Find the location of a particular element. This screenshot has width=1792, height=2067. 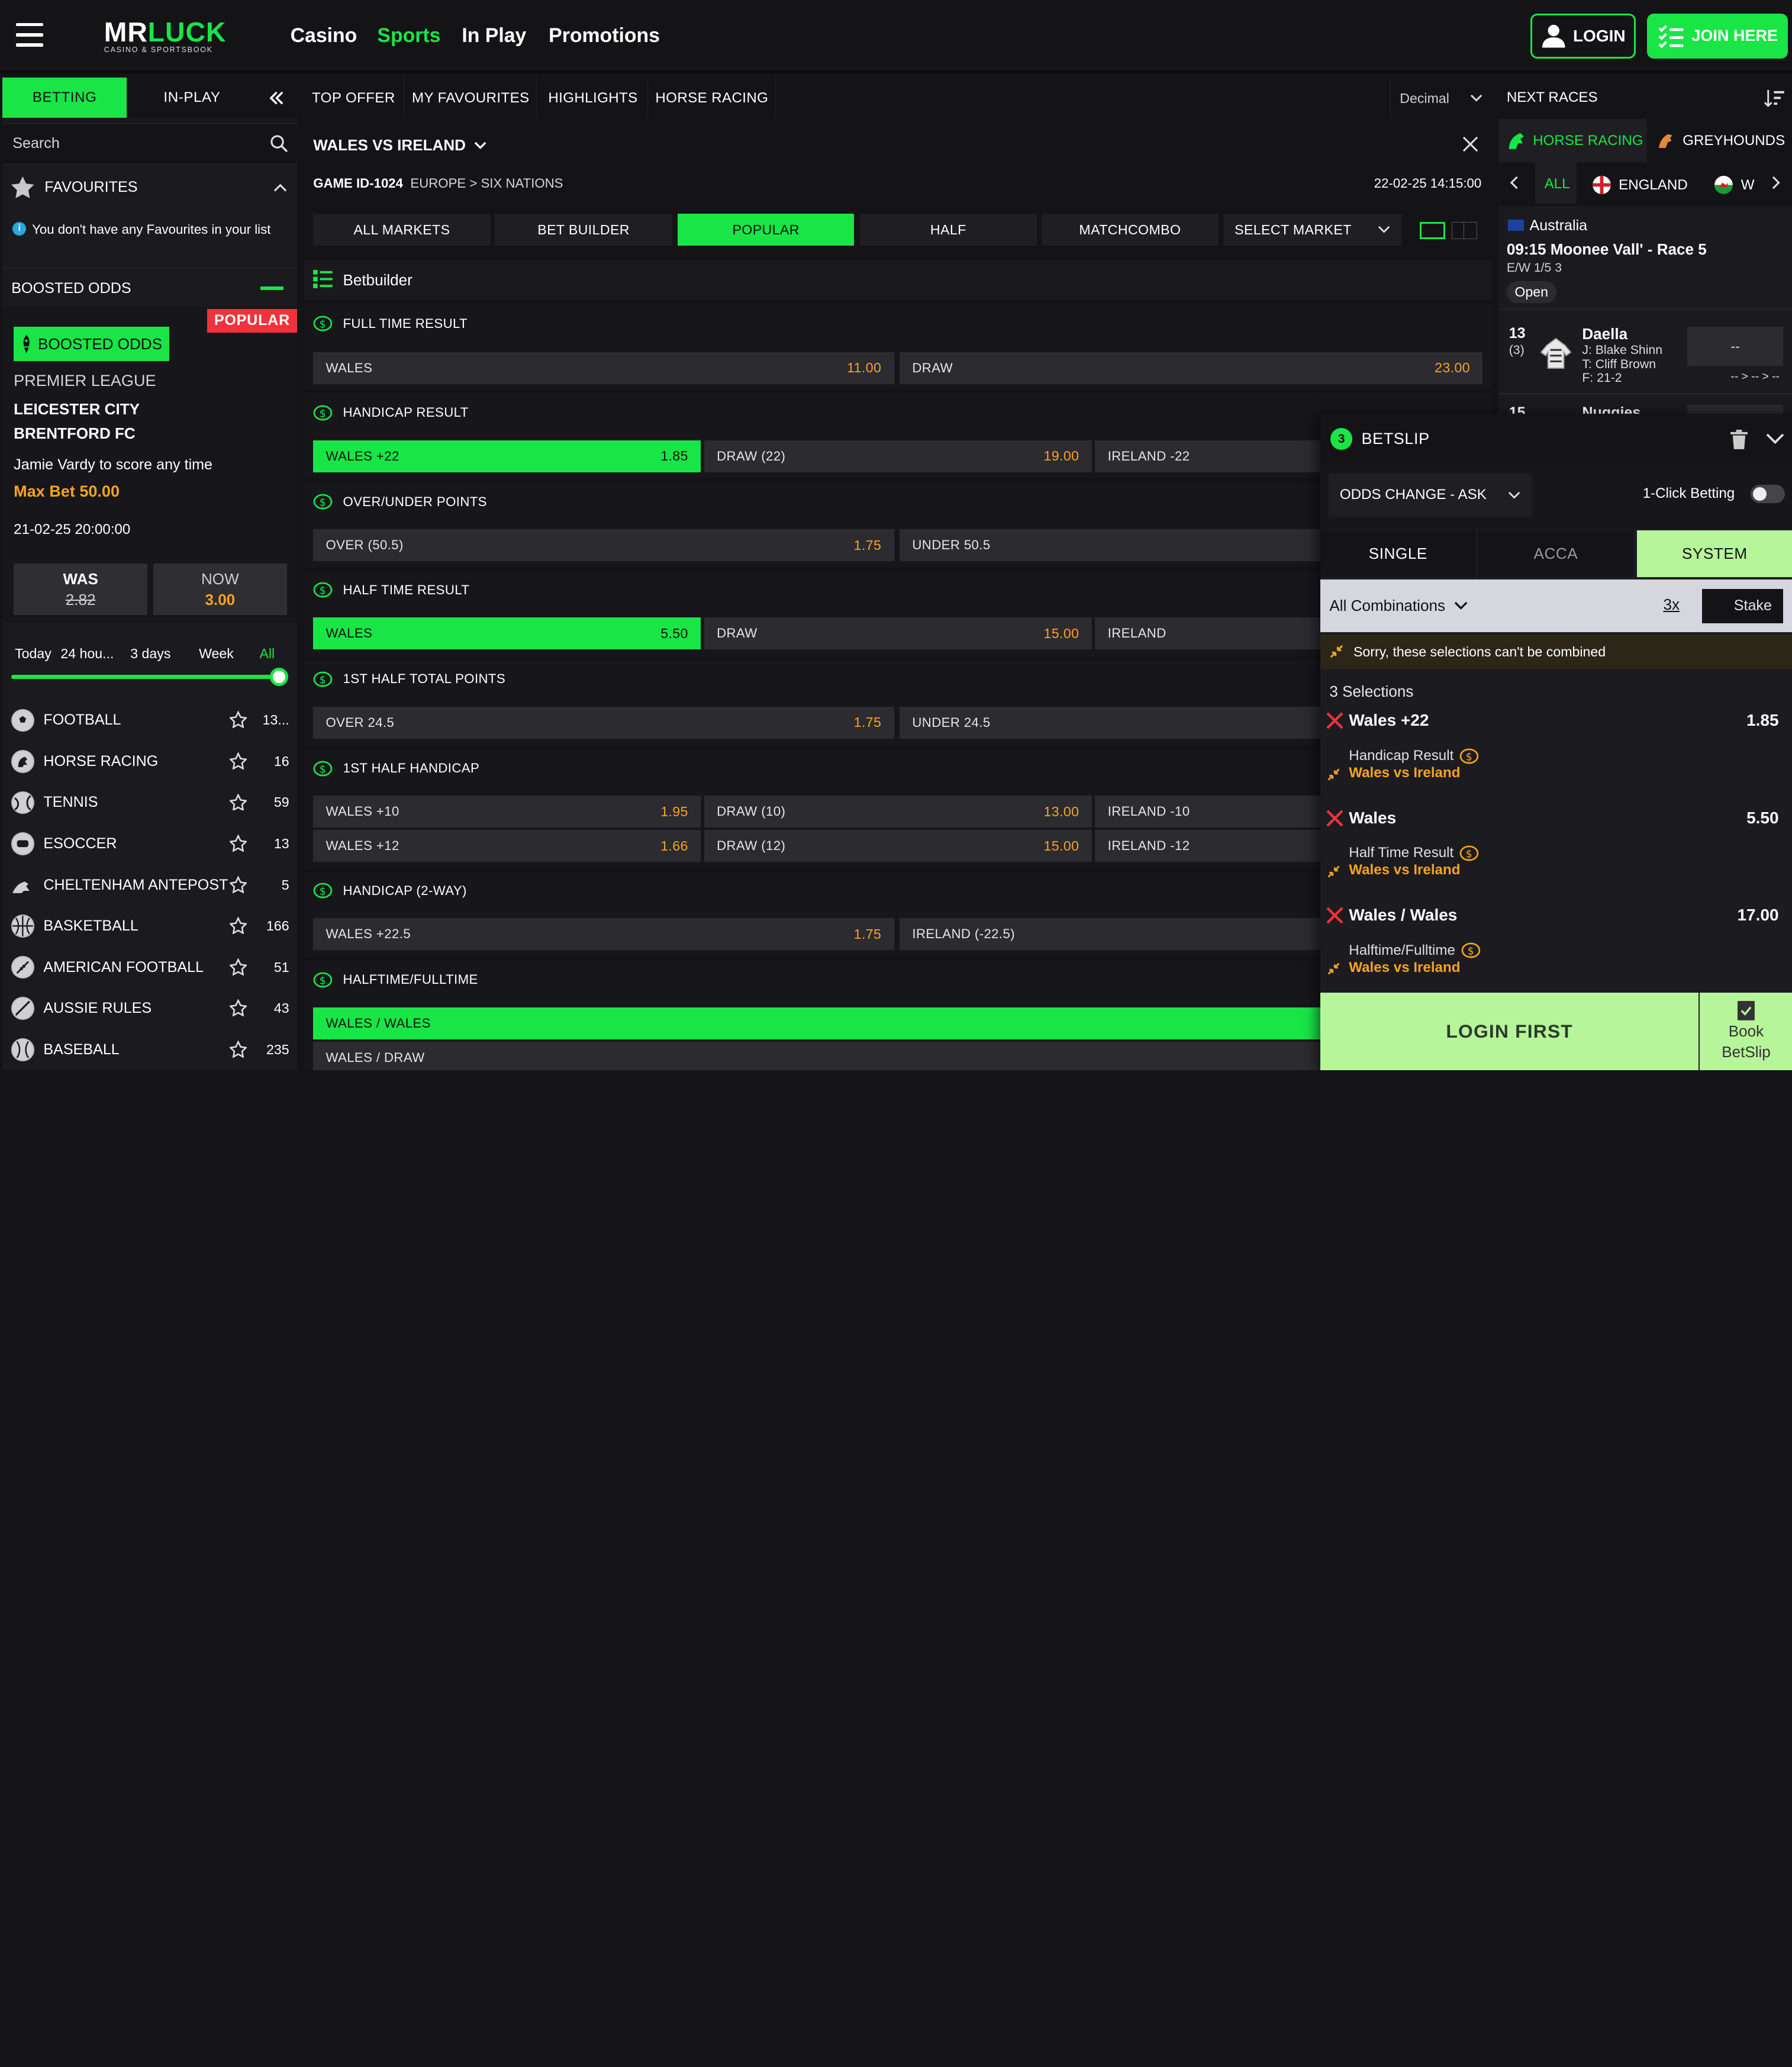

tab-horse-racing-races: HORSE RACING is located at coordinates (1575, 140).